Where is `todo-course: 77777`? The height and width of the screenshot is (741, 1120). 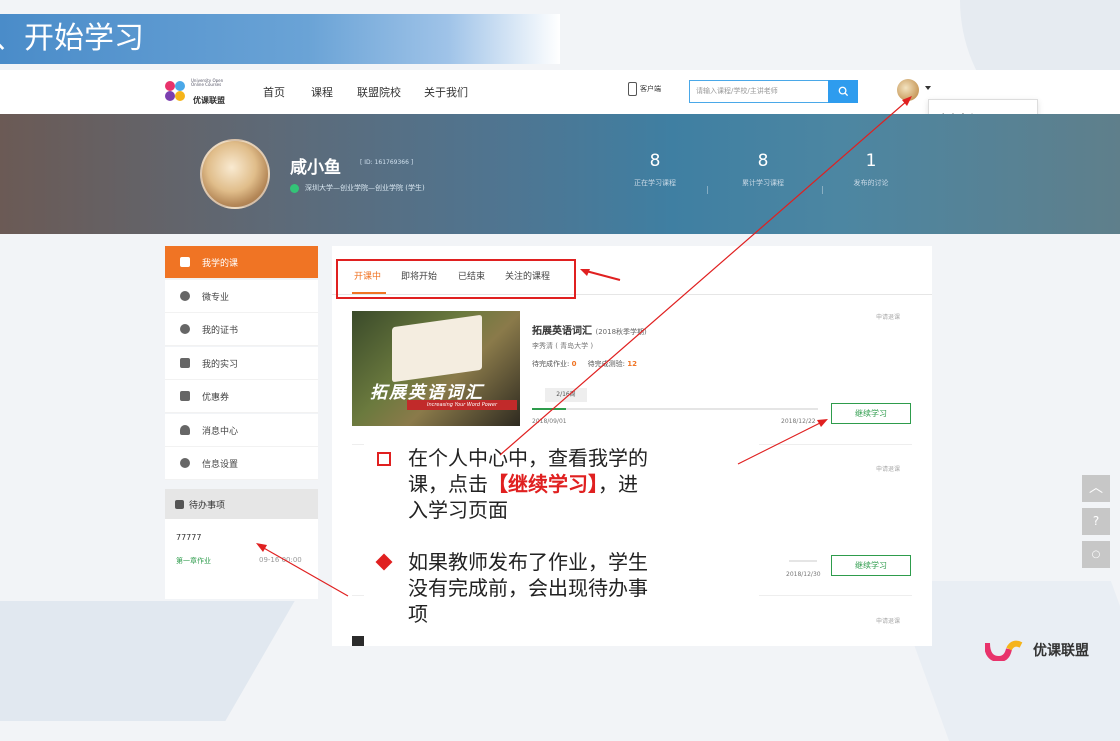 todo-course: 77777 is located at coordinates (189, 537).